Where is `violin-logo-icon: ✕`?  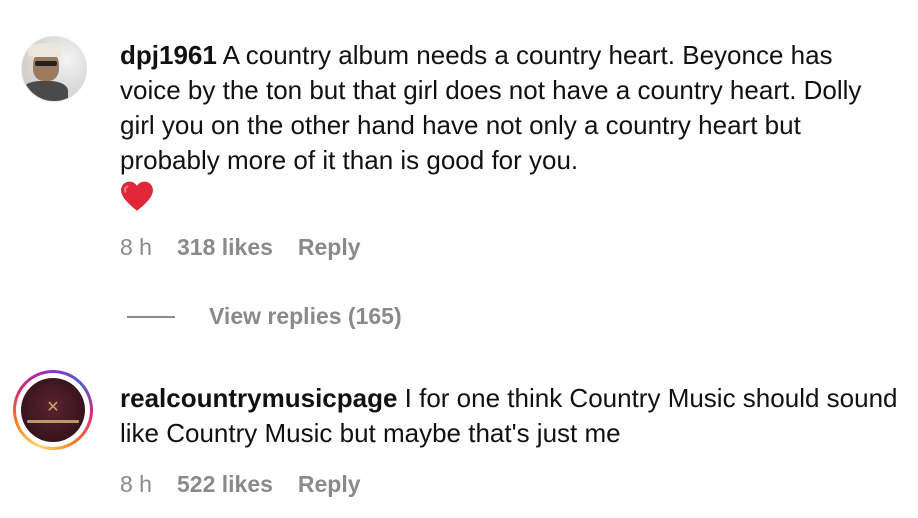
violin-logo-icon: ✕ is located at coordinates (53, 407).